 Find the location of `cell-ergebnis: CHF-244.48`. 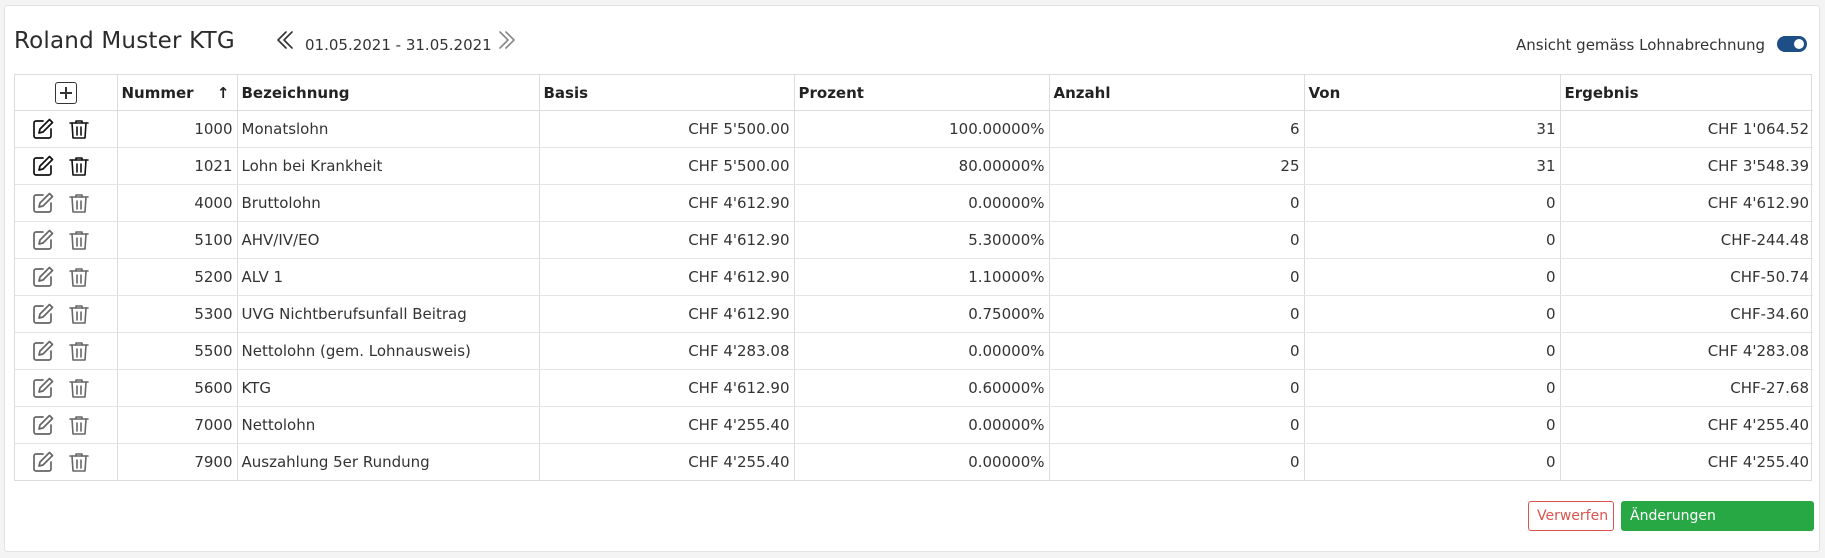

cell-ergebnis: CHF-244.48 is located at coordinates (1686, 240).